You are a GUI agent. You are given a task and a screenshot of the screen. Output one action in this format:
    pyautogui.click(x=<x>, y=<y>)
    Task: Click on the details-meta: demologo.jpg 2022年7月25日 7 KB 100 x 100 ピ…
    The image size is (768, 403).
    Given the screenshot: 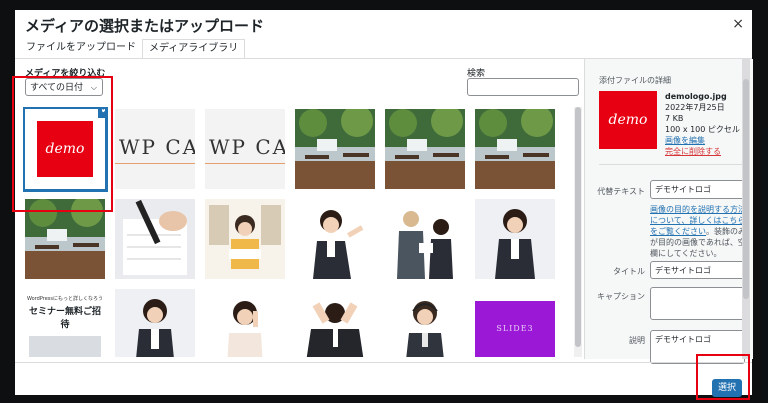 What is the action you would take?
    pyautogui.click(x=702, y=124)
    